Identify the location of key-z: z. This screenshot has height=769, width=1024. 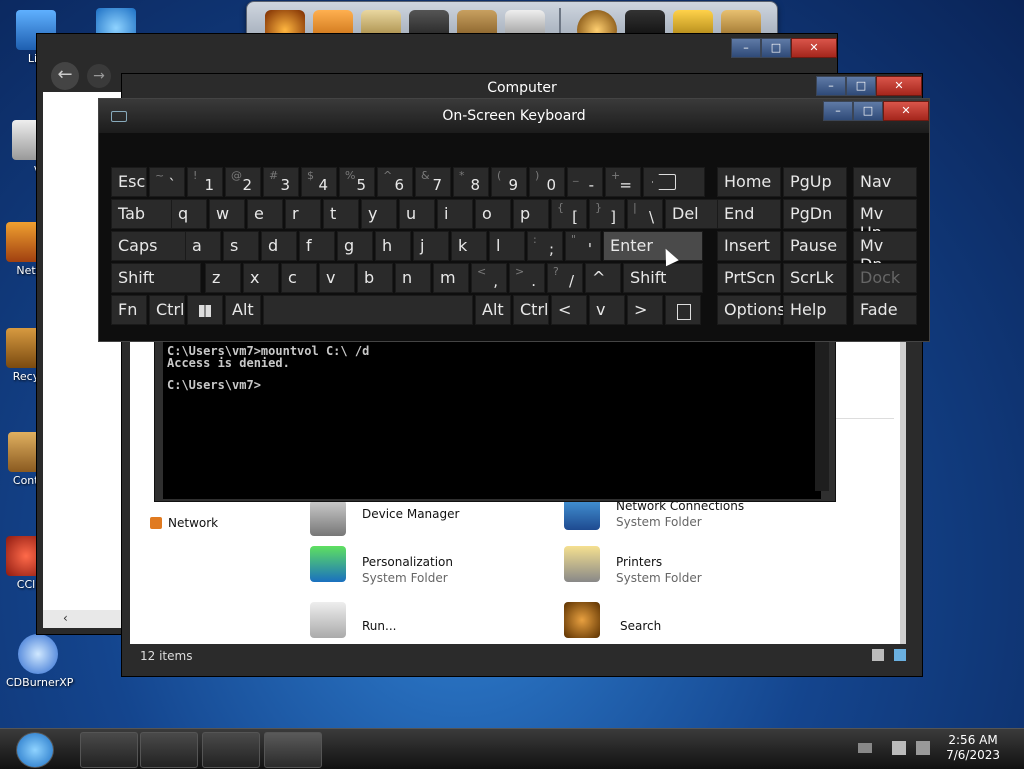
(223, 278).